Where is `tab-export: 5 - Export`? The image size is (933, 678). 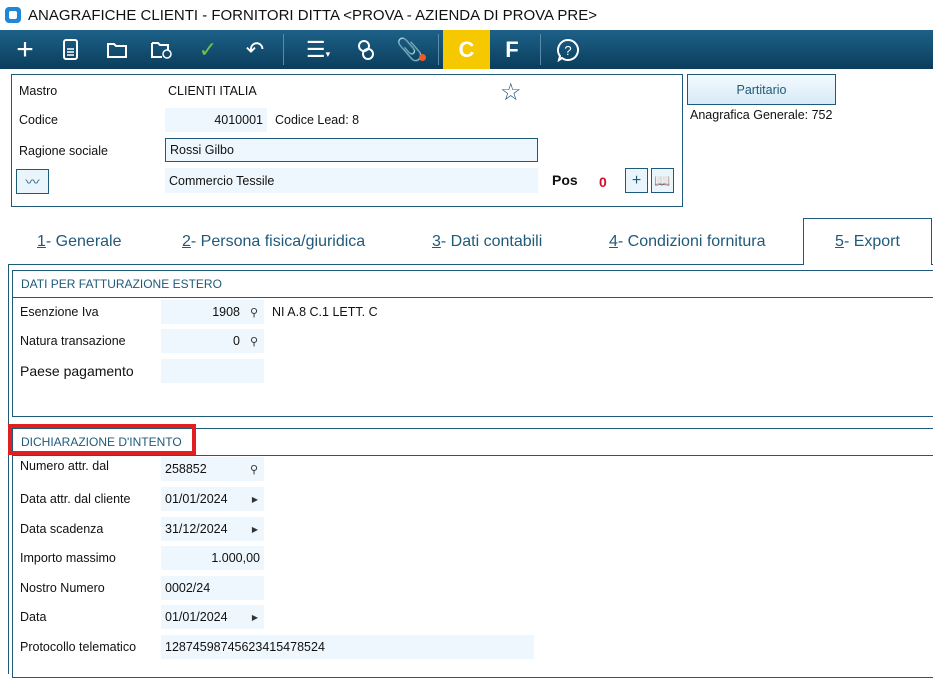
tab-export: 5 - Export is located at coordinates (867, 241).